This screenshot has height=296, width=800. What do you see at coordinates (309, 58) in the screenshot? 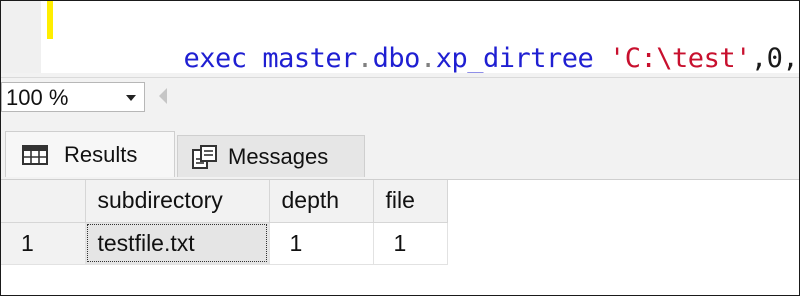
I see `identifier-master: master` at bounding box center [309, 58].